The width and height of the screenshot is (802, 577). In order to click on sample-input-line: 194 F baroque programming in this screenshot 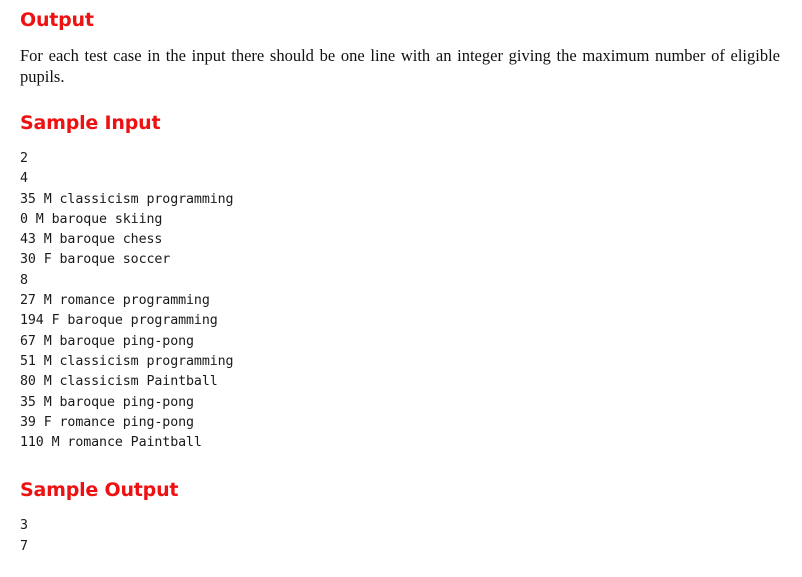, I will do `click(119, 321)`.